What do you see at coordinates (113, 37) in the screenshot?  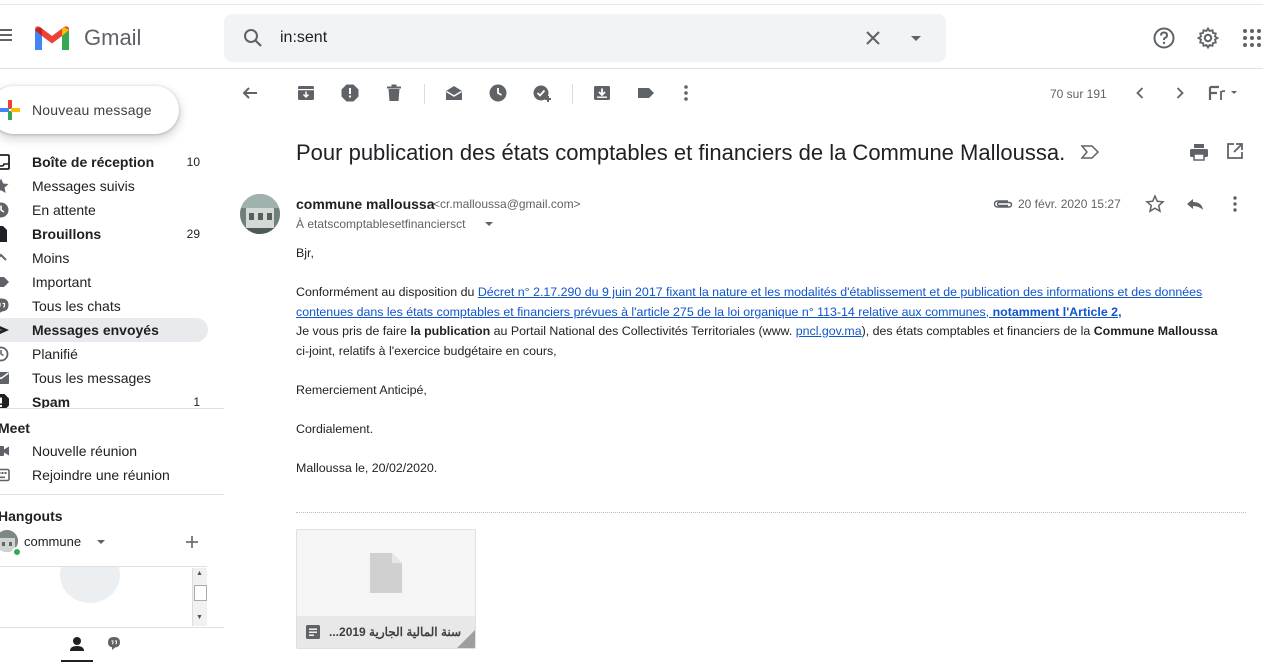 I see `app-name: Gmail` at bounding box center [113, 37].